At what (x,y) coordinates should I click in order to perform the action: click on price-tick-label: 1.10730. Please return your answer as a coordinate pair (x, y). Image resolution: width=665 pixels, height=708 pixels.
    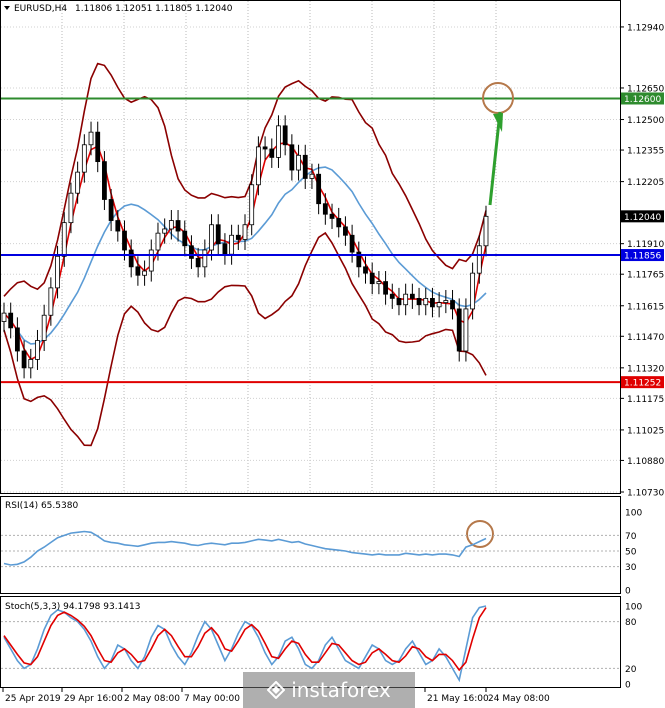
    Looking at the image, I should click on (645, 494).